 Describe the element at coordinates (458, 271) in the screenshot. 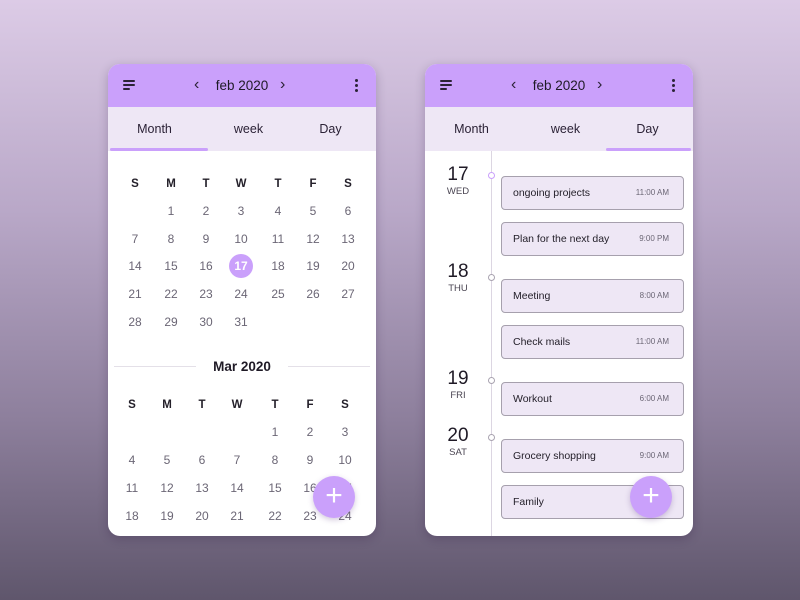

I see `day-number: 18` at that location.